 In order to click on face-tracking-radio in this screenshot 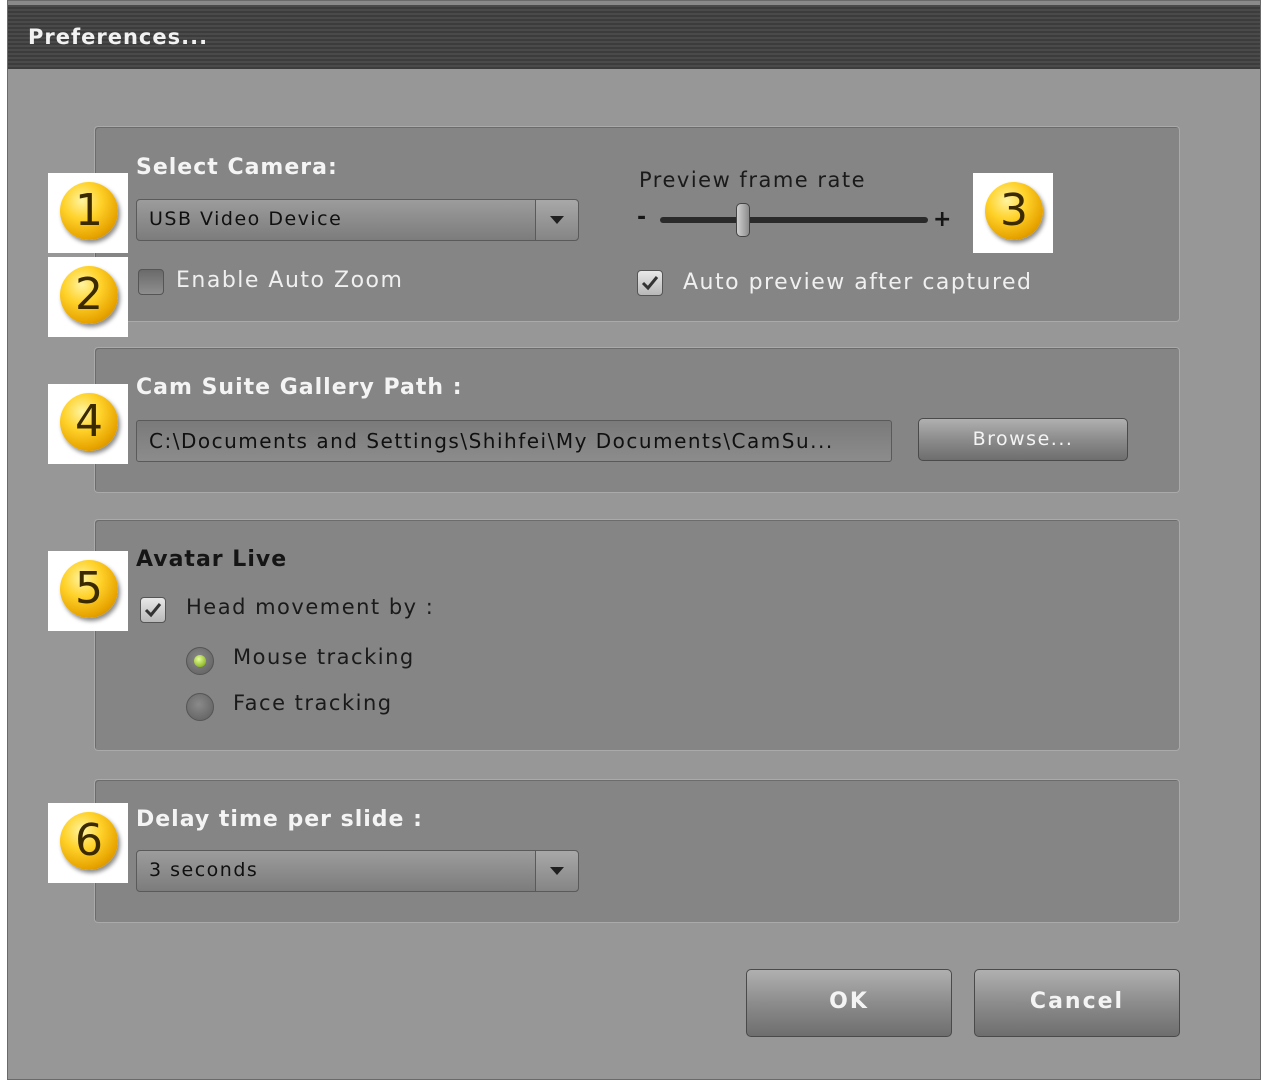, I will do `click(200, 707)`.